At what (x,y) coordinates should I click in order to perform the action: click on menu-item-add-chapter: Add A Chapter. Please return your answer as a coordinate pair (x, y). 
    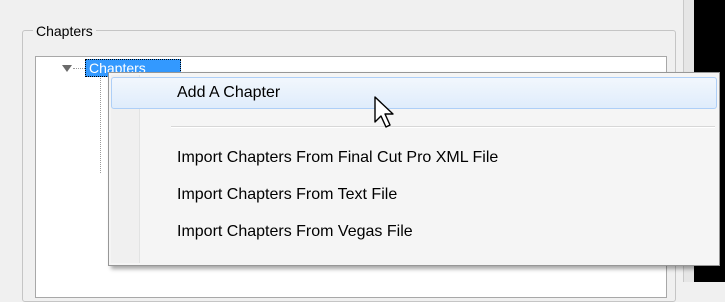
    Looking at the image, I should click on (414, 93).